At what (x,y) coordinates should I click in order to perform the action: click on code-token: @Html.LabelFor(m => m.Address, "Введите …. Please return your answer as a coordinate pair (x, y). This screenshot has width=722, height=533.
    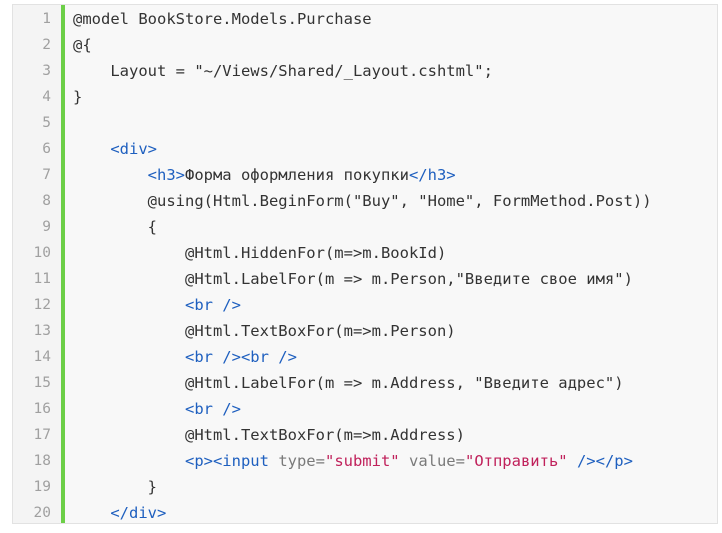
    Looking at the image, I should click on (348, 383).